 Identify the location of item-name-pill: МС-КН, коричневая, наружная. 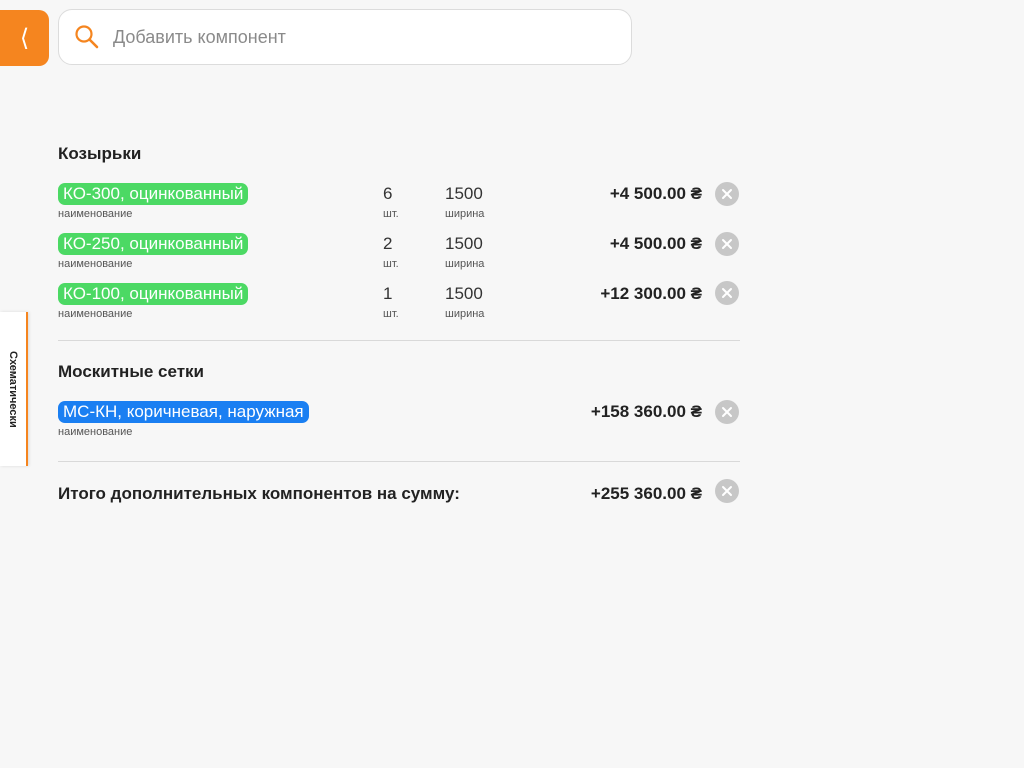
(183, 412).